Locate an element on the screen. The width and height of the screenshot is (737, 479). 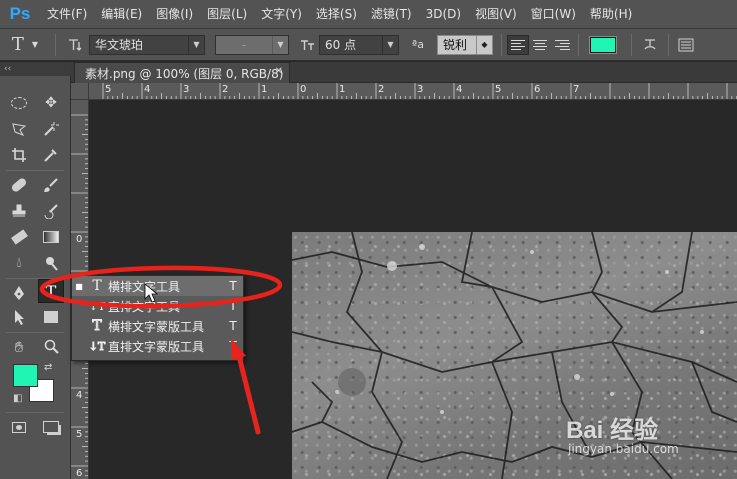
document-tab: 素材.png @ 100% (图层 0, RGB/8) ✕ is located at coordinates (182, 72).